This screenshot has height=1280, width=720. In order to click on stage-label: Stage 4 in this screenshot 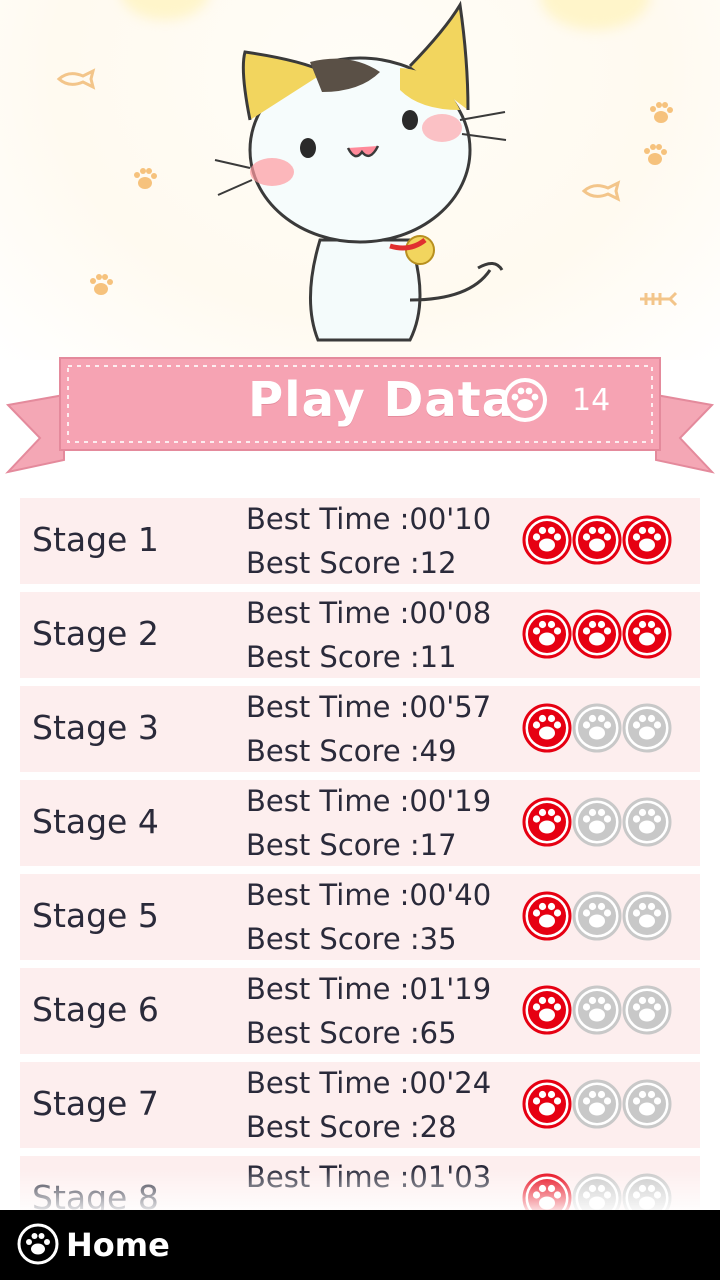, I will do `click(95, 821)`.